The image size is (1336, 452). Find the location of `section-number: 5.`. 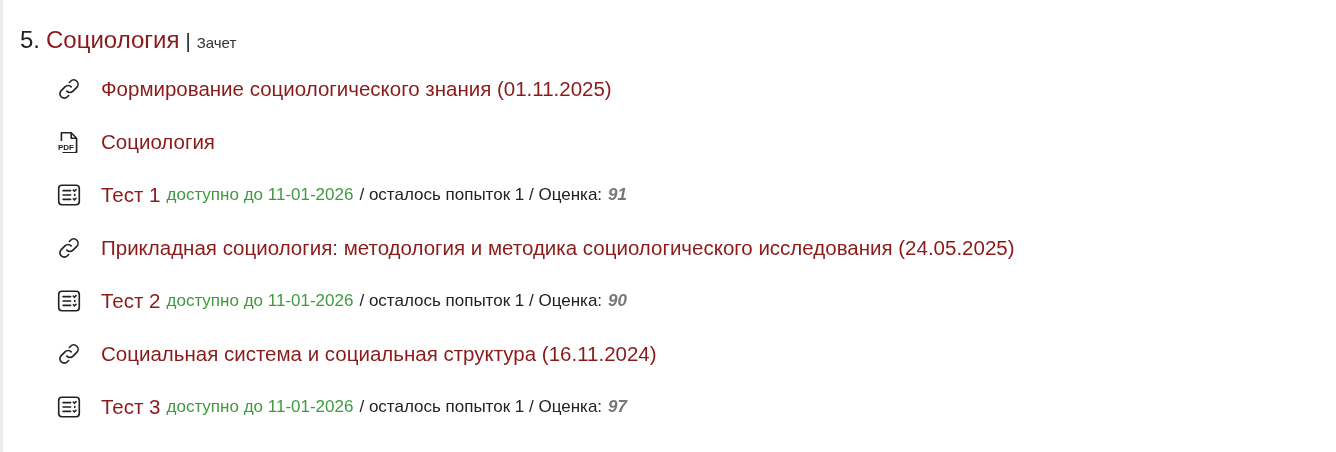

section-number: 5. is located at coordinates (30, 40).